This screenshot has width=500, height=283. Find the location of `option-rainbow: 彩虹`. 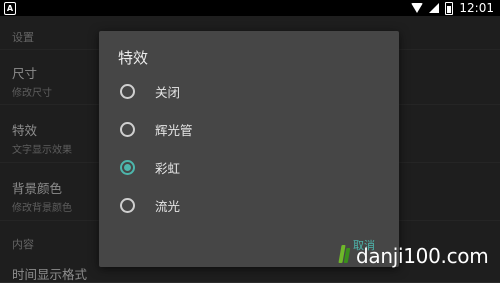

option-rainbow: 彩虹 is located at coordinates (249, 167).